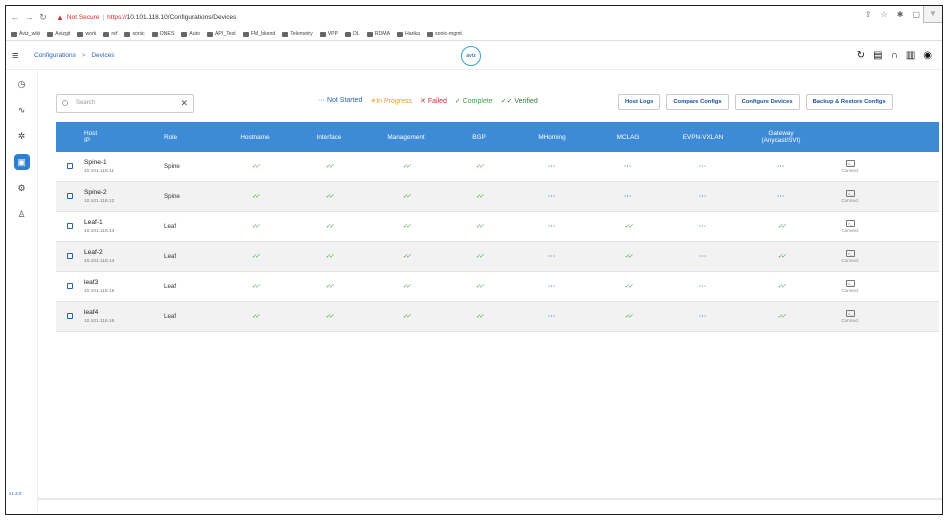  What do you see at coordinates (221, 34) in the screenshot?
I see `bookmark-item: API_Test` at bounding box center [221, 34].